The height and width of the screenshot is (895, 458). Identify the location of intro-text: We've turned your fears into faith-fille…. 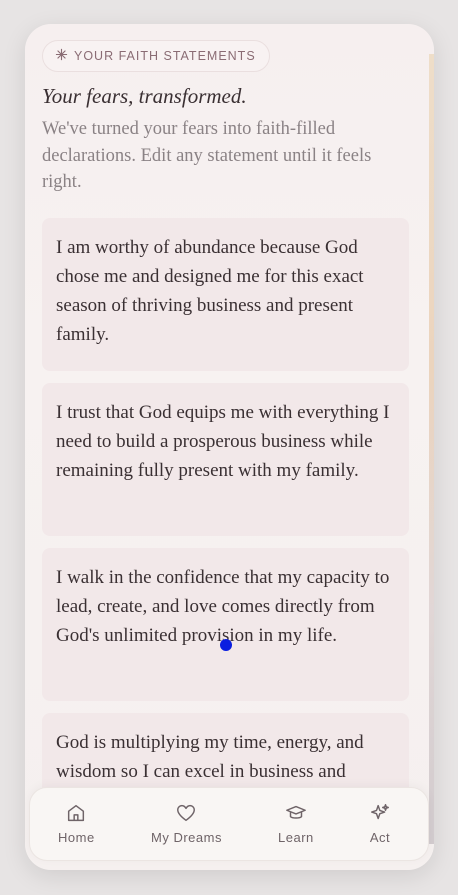
(207, 155).